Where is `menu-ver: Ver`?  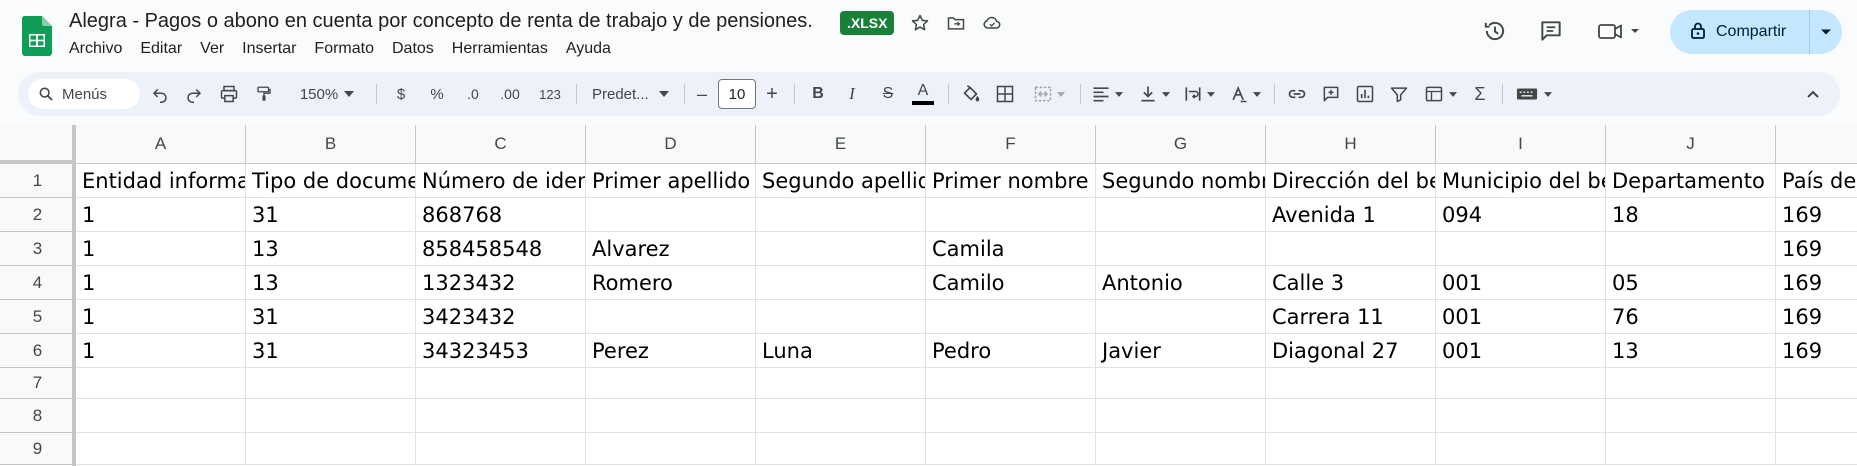 menu-ver: Ver is located at coordinates (216, 49).